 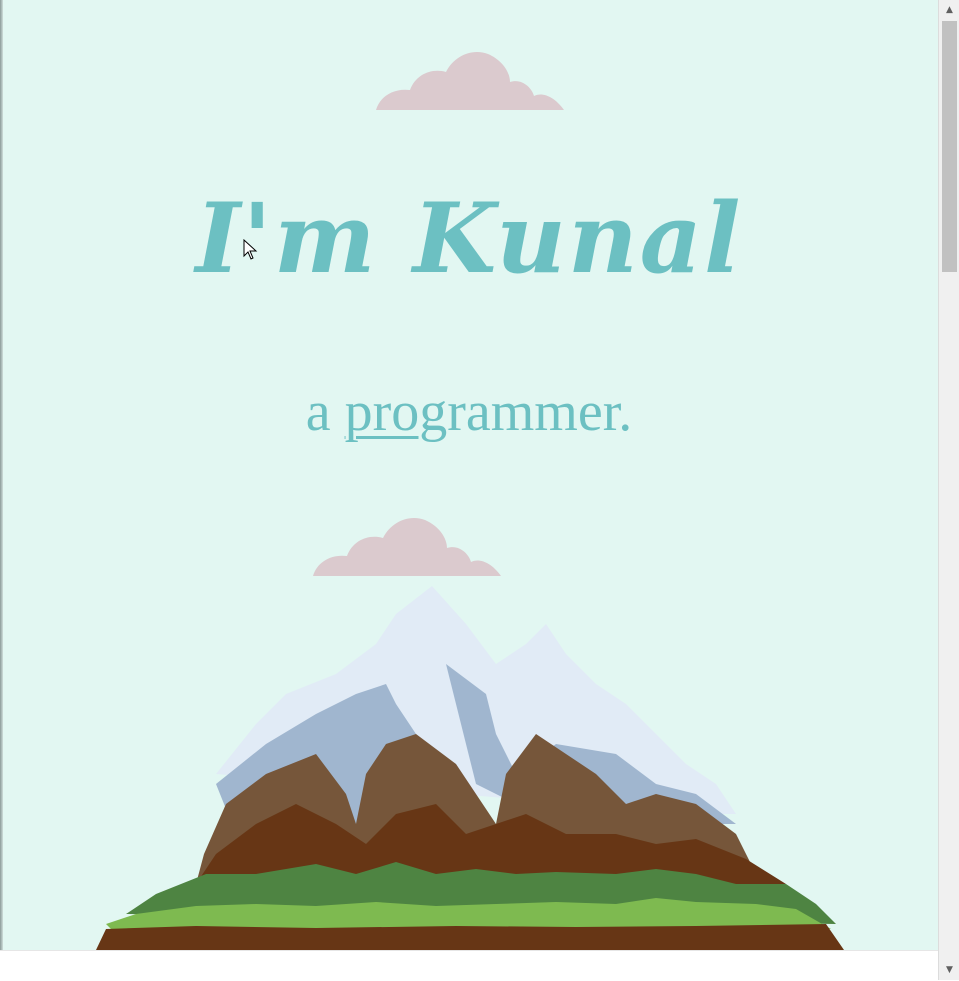 I want to click on scroll-up-arrow-icon: ▲, so click(x=949, y=10).